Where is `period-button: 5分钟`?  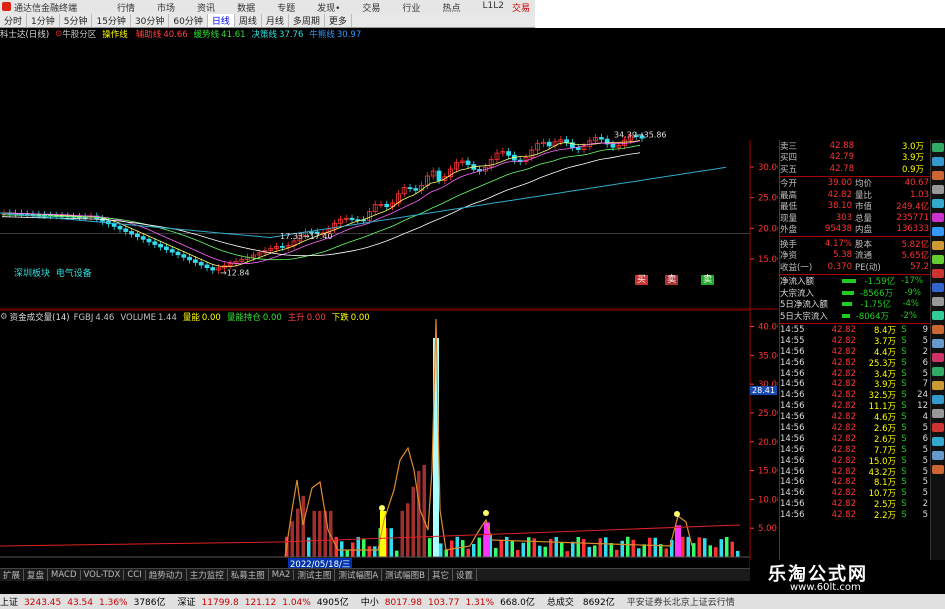
period-button: 5分钟 is located at coordinates (76, 20).